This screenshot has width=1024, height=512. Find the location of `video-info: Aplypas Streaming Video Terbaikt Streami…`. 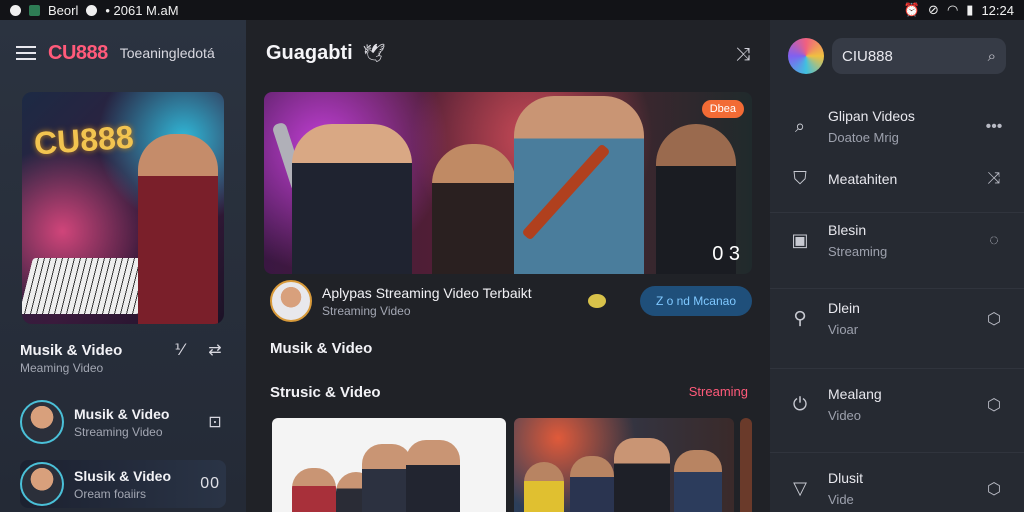

video-info: Aplypas Streaming Video Terbaikt Streami… is located at coordinates (511, 301).